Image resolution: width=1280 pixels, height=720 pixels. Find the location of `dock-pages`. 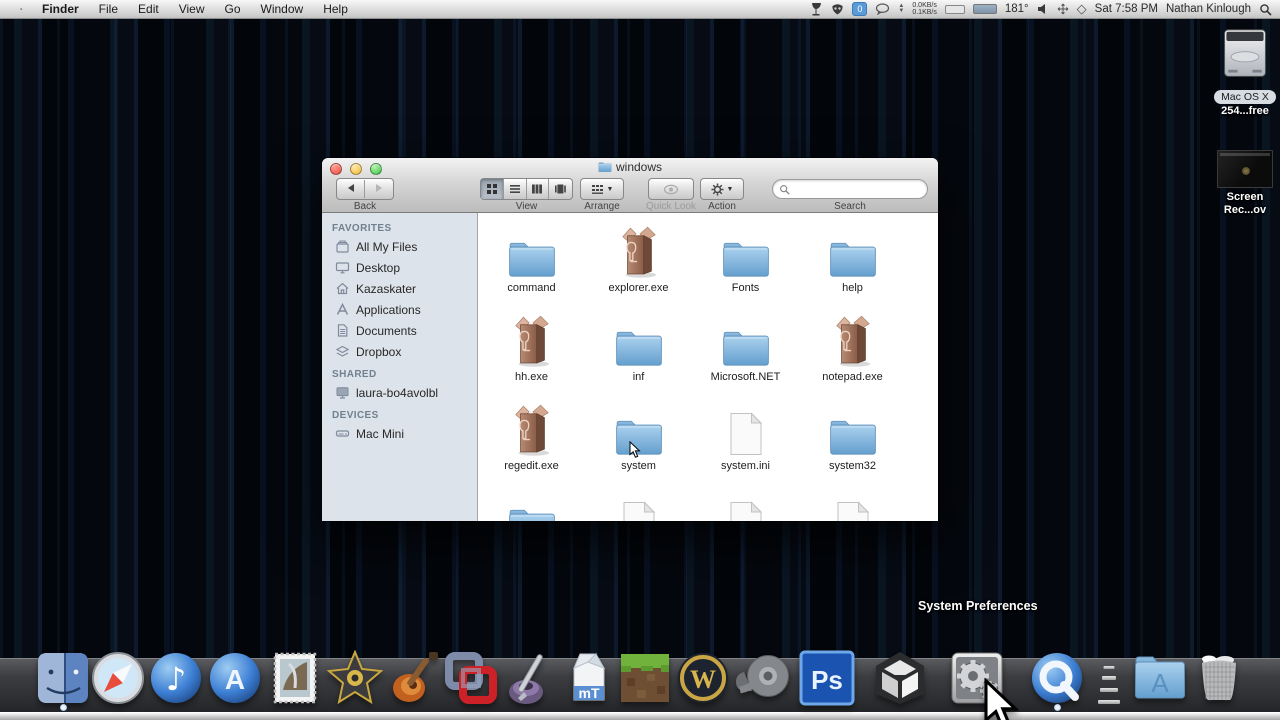

dock-pages is located at coordinates (530, 678).